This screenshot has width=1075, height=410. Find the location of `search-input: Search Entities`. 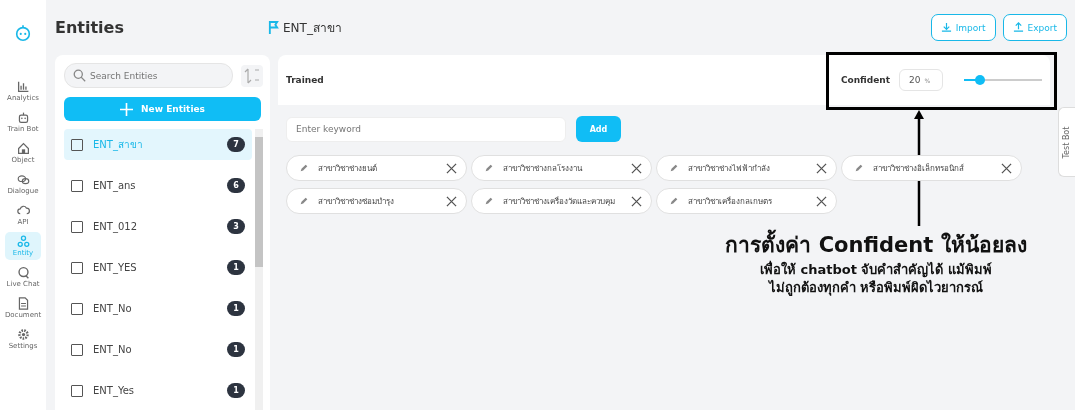

search-input: Search Entities is located at coordinates (150, 75).